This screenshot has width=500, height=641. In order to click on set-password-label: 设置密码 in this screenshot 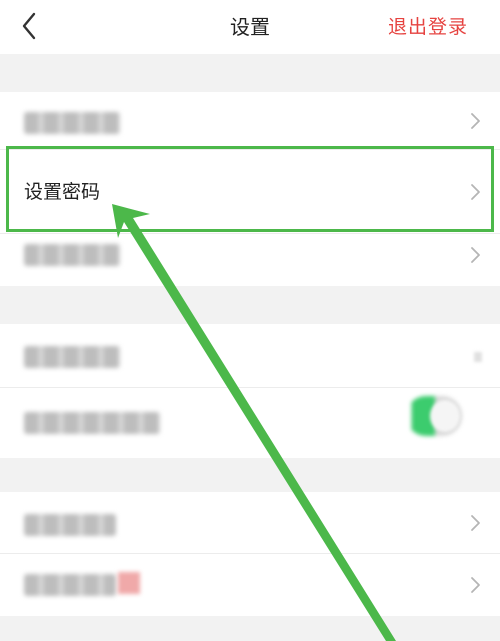, I will do `click(62, 192)`.